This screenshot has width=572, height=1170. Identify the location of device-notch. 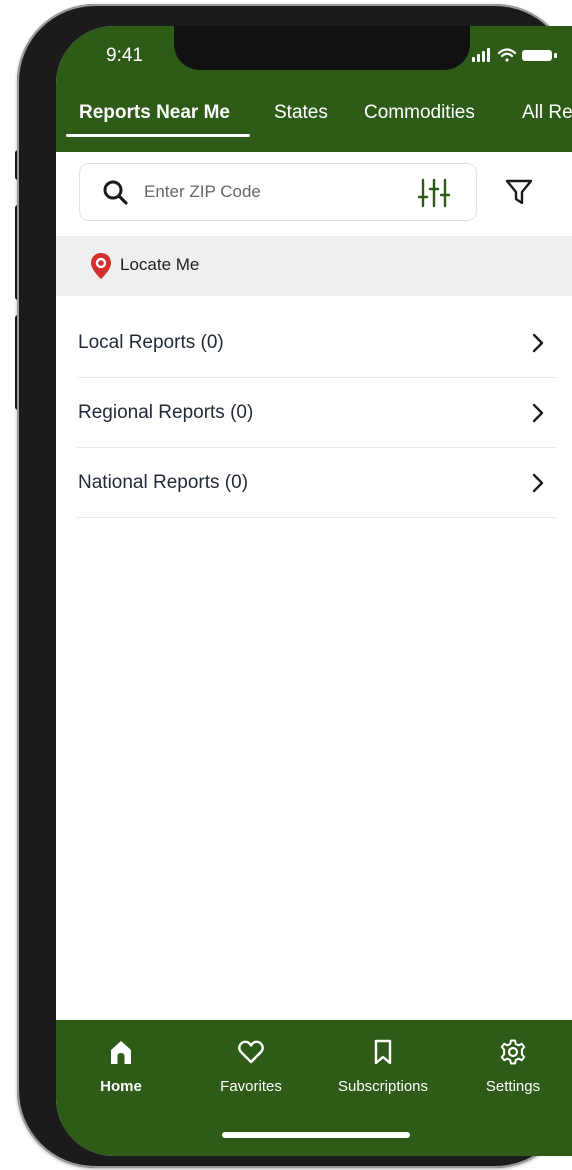
(322, 48).